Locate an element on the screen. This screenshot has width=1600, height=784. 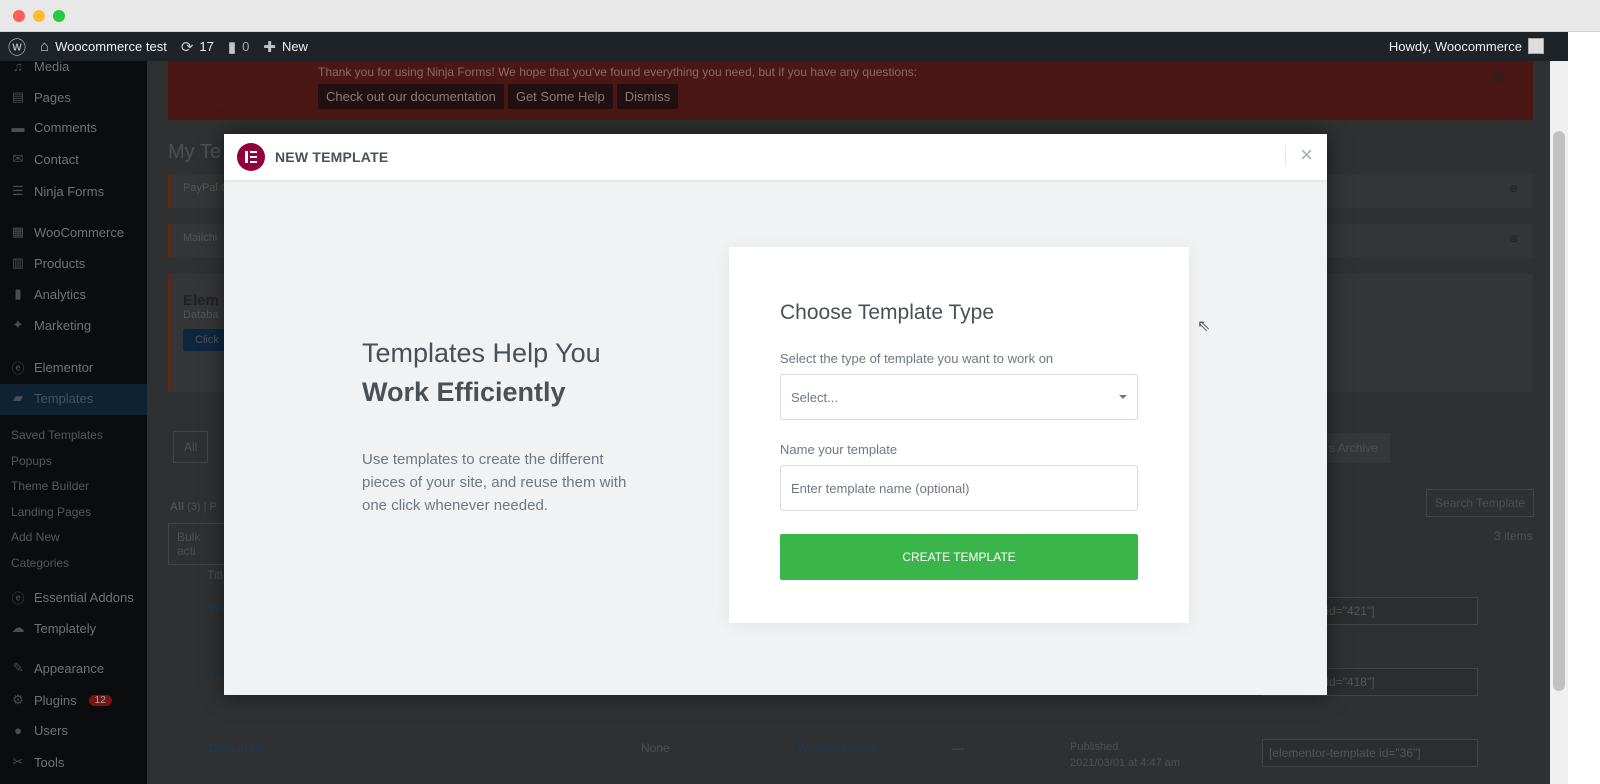
submenu-theme-builder: Theme Builder is located at coordinates (50, 486).